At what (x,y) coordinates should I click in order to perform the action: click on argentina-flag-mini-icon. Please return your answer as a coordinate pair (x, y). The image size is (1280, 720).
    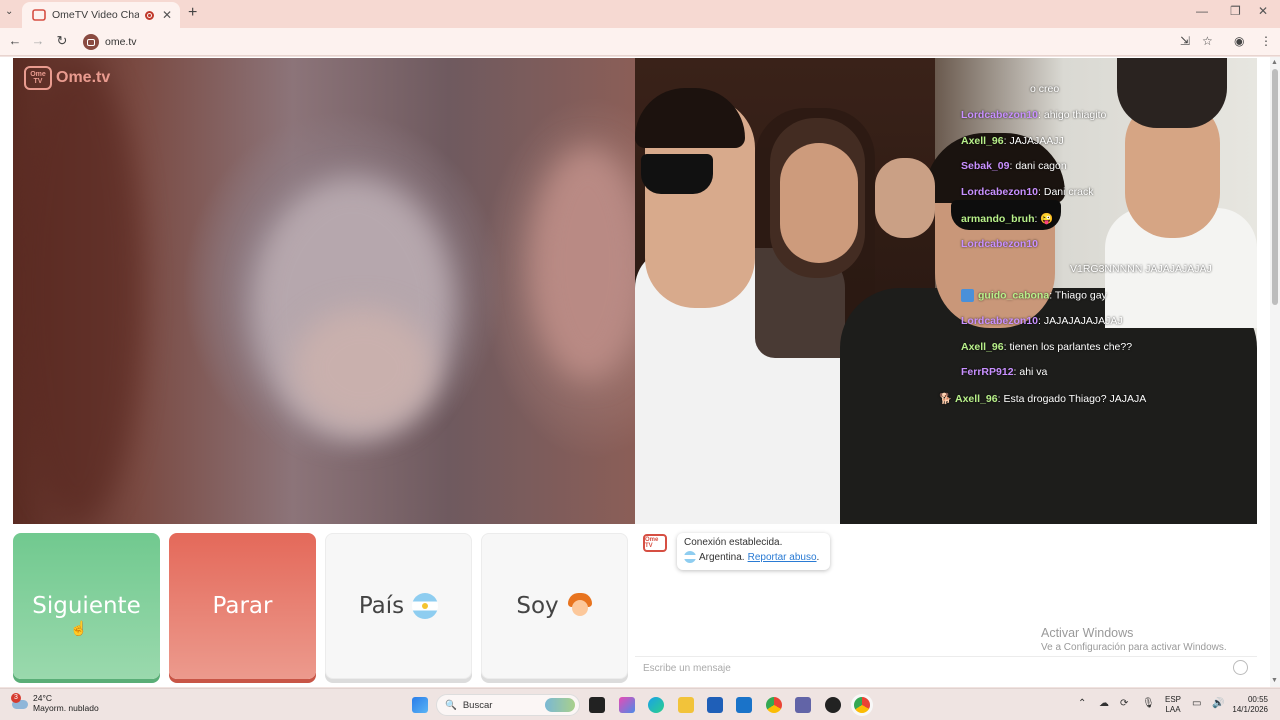
    Looking at the image, I should click on (690, 557).